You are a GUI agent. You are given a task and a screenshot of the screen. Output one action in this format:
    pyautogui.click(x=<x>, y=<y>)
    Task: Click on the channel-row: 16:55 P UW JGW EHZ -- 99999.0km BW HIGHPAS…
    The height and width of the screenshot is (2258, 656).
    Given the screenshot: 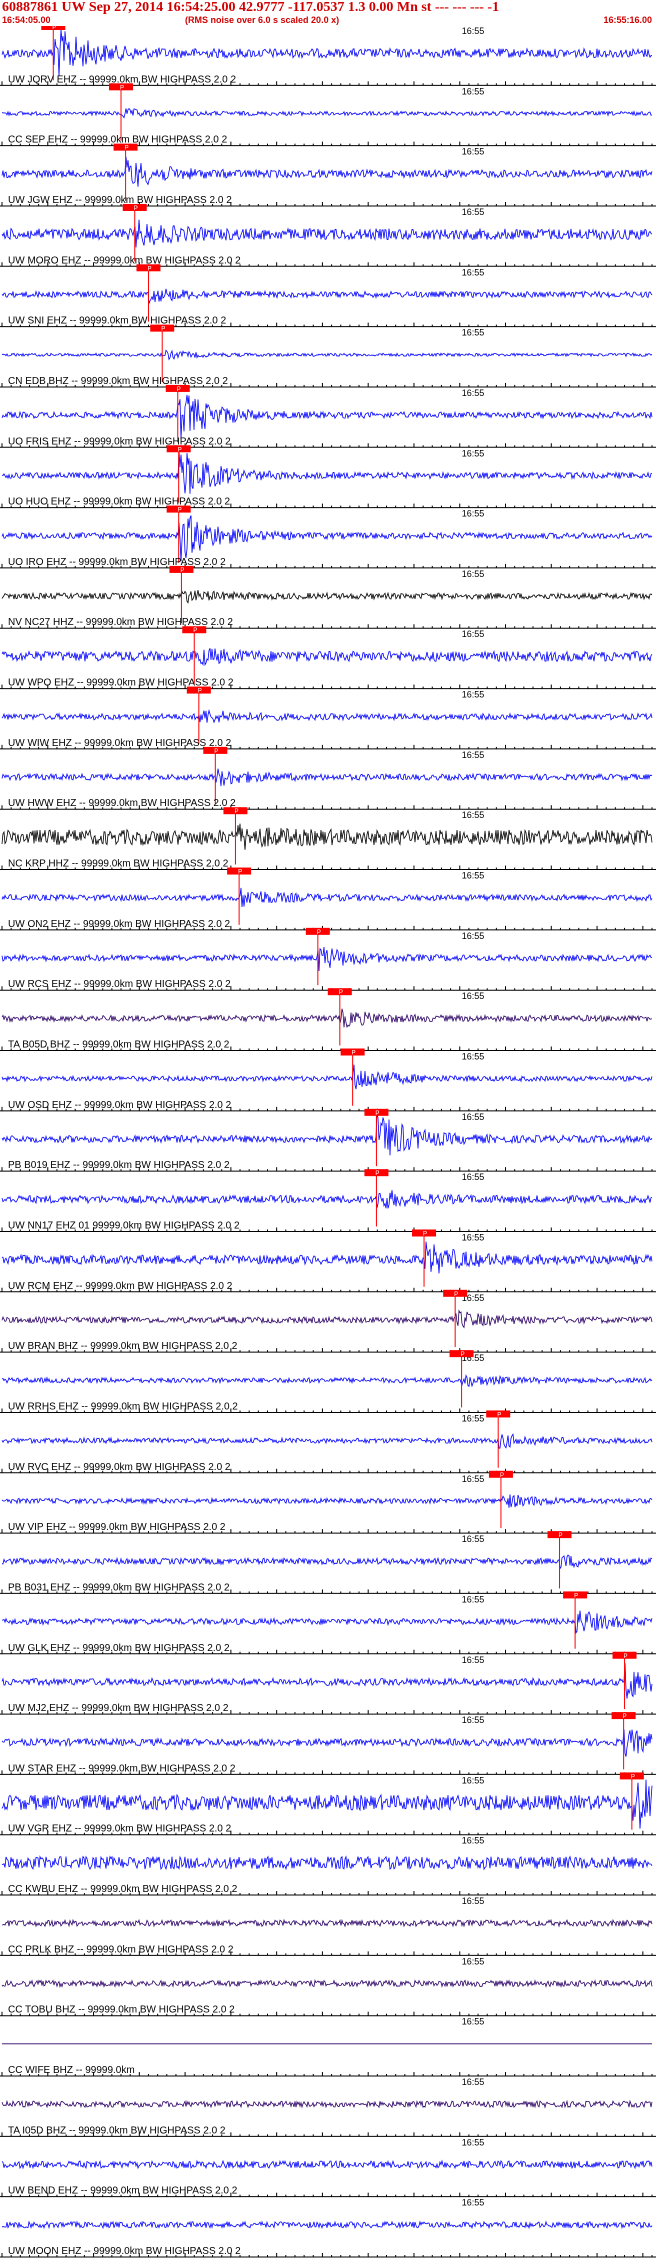 What is the action you would take?
    pyautogui.click(x=328, y=175)
    